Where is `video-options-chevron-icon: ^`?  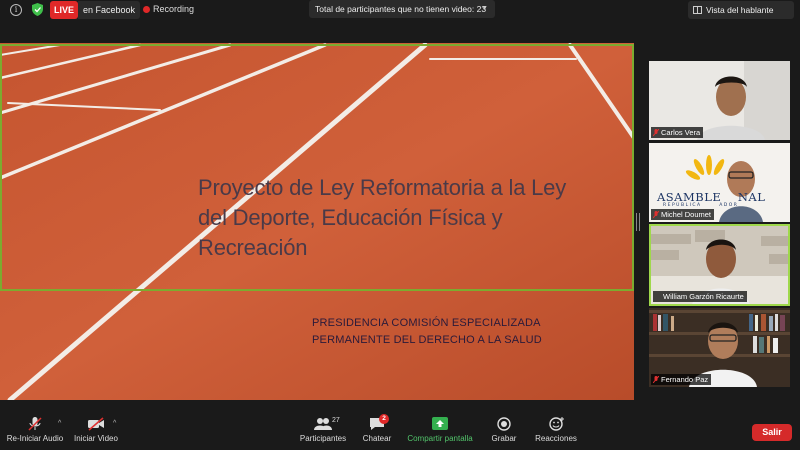
video-options-chevron-icon: ^ is located at coordinates (114, 423).